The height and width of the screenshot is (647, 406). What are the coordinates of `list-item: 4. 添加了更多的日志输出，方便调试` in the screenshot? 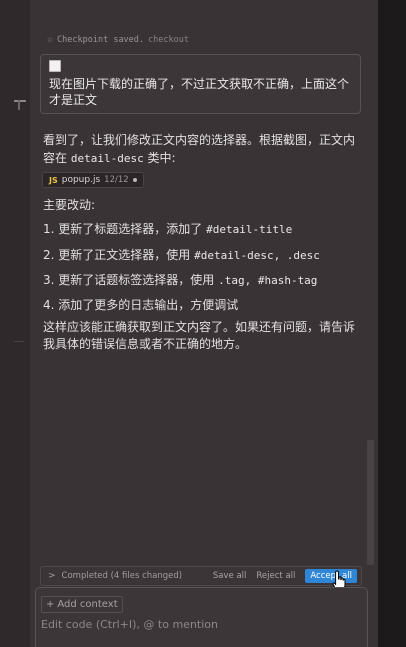 It's located at (203, 304).